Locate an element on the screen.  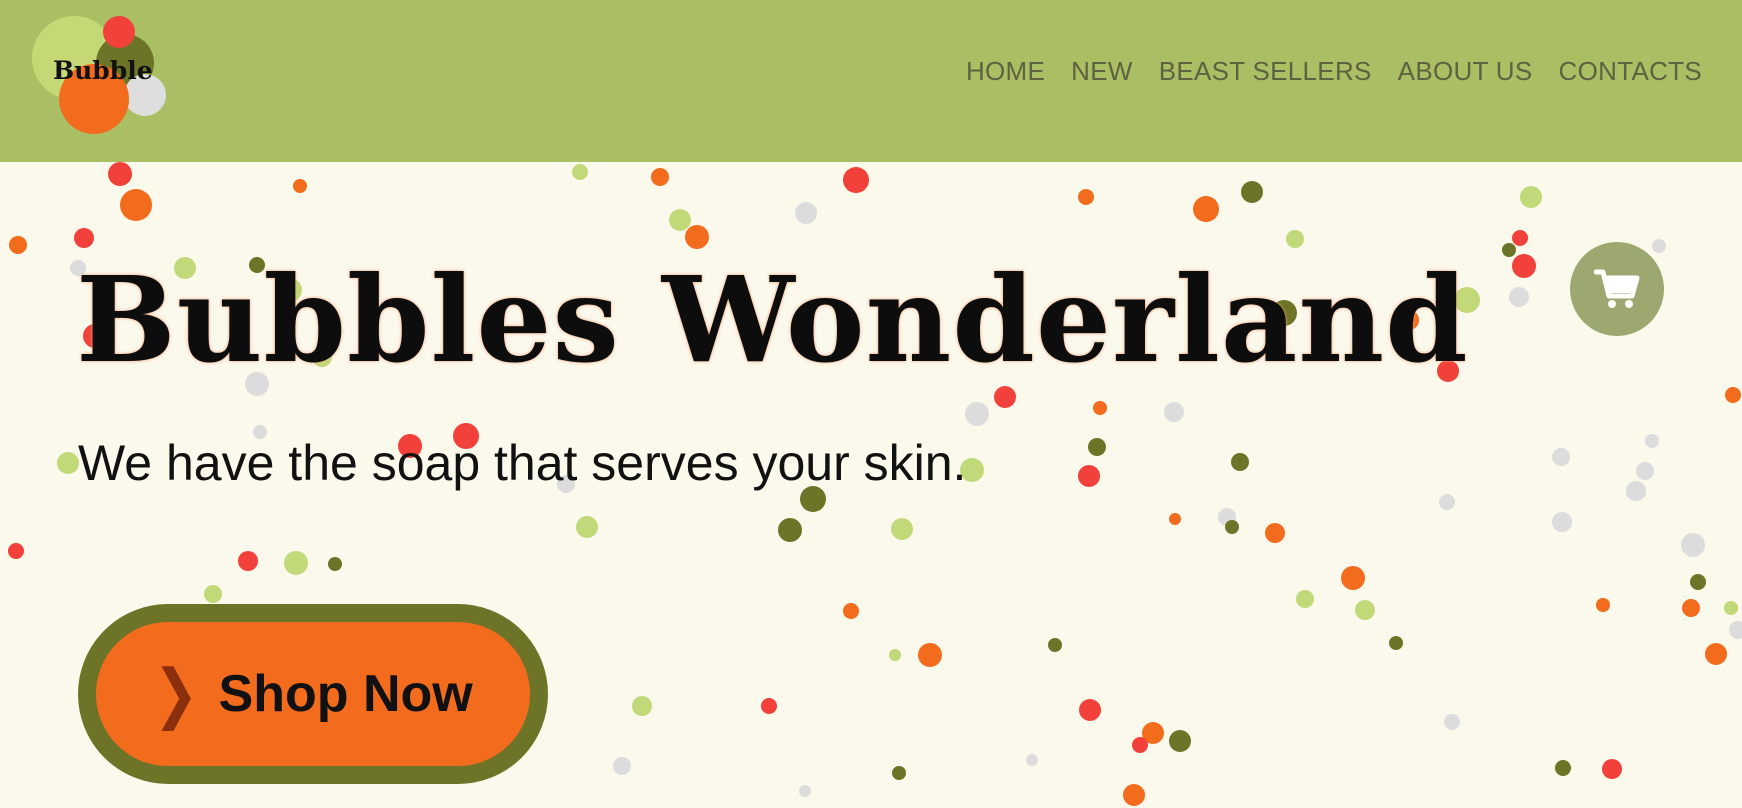
shop-now-button: ❯ Shop Now is located at coordinates (313, 694).